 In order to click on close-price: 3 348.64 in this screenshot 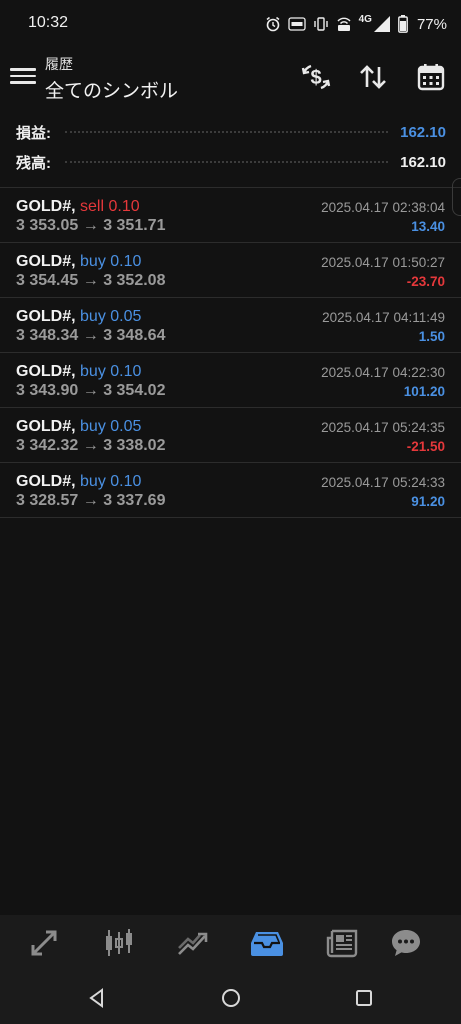, I will do `click(134, 335)`.